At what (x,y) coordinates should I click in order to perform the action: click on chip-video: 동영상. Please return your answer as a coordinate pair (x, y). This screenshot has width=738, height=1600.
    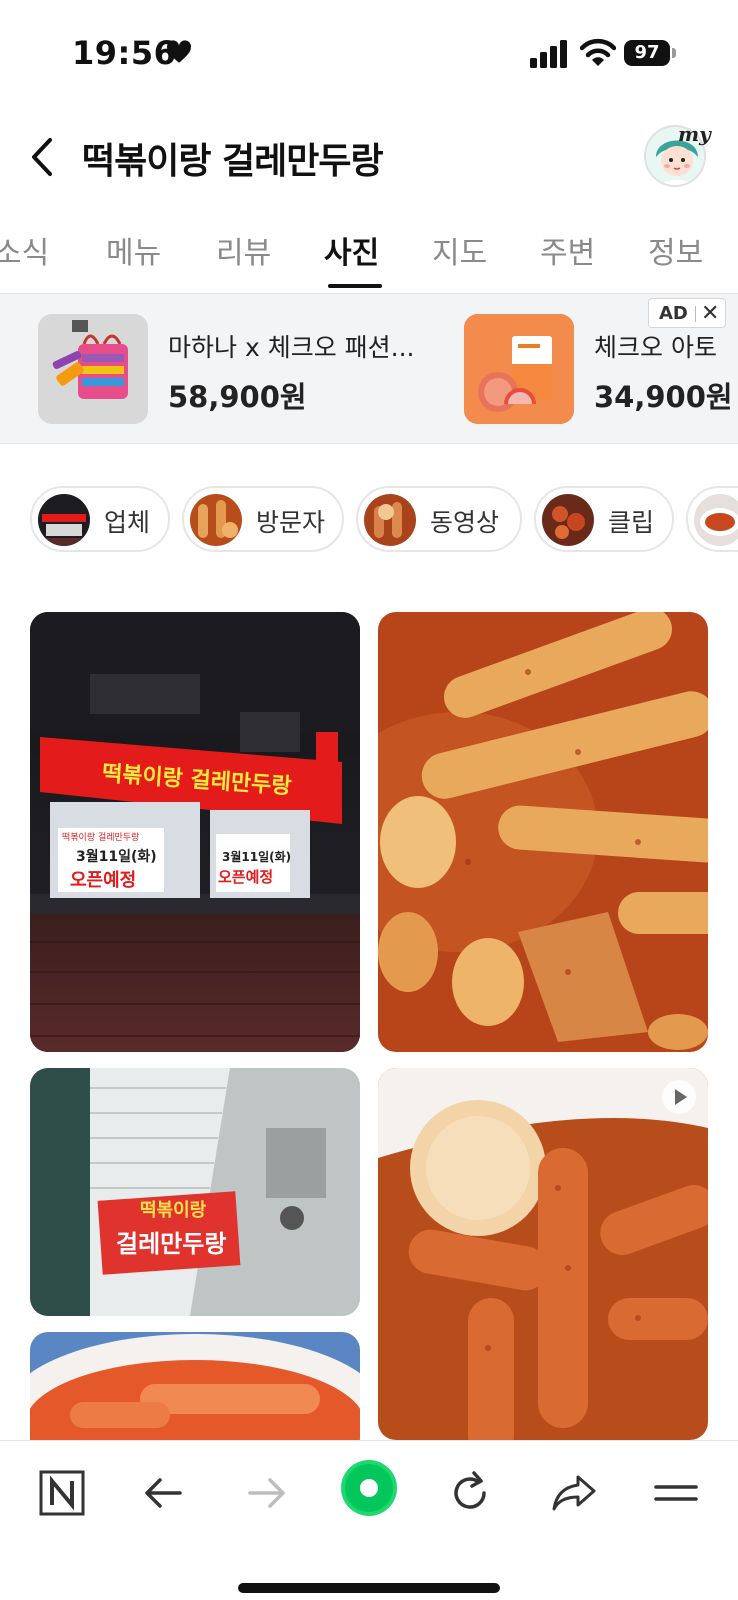
    Looking at the image, I should click on (439, 519).